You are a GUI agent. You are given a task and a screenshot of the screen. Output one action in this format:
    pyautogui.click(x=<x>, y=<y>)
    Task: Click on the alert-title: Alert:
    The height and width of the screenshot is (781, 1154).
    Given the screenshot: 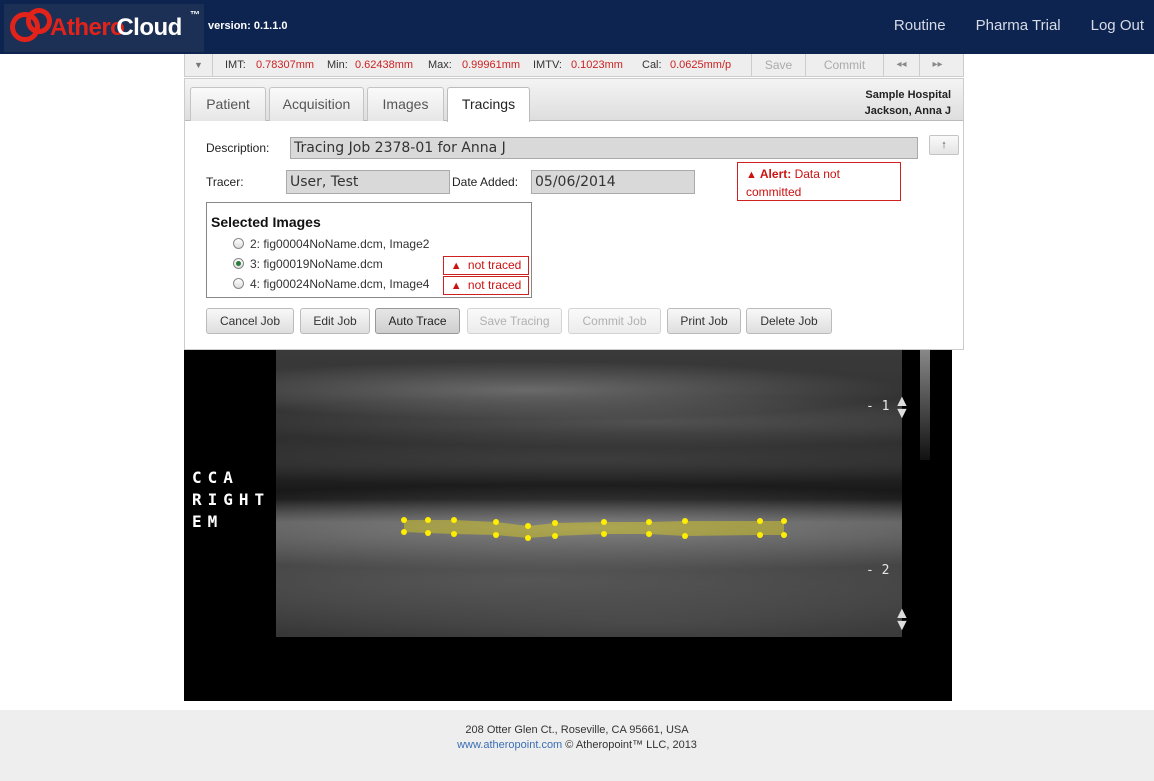 What is the action you would take?
    pyautogui.click(x=775, y=174)
    